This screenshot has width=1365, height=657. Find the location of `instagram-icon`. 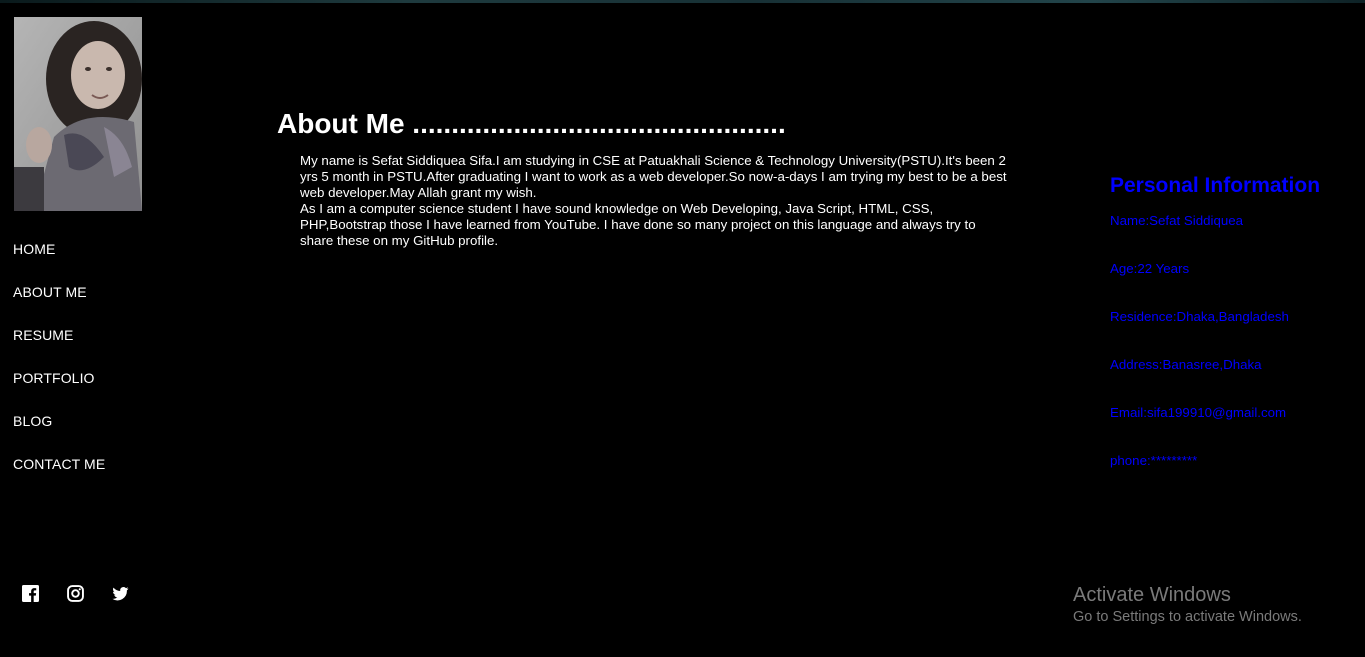

instagram-icon is located at coordinates (75, 593).